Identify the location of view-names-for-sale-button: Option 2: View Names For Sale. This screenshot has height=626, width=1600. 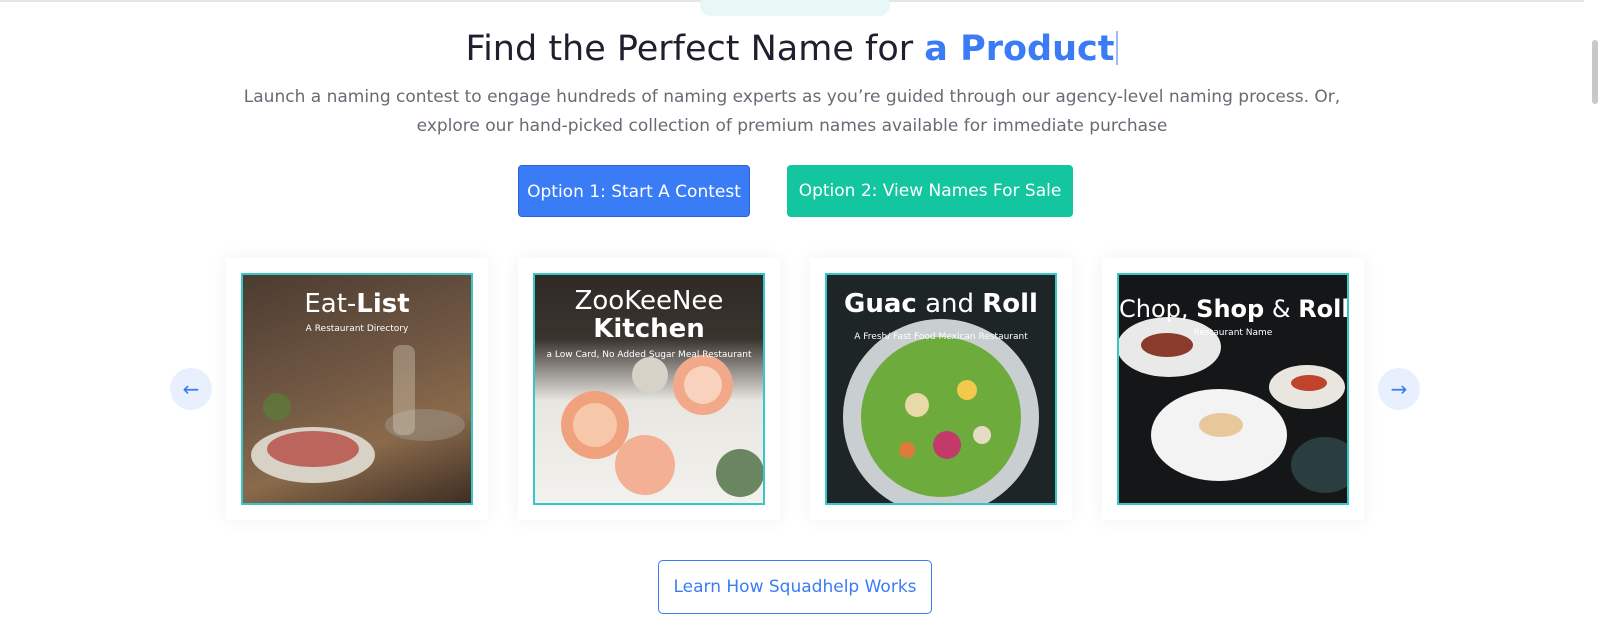
(930, 191).